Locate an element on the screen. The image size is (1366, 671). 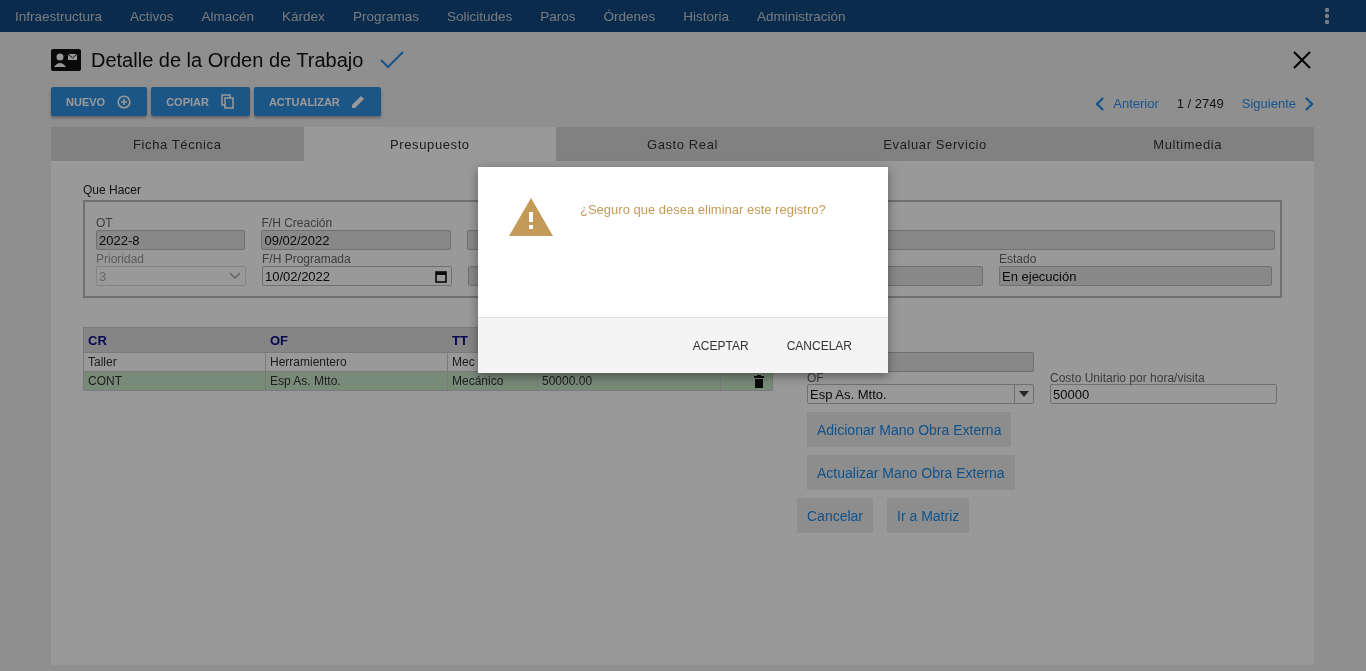
add-circle-icon is located at coordinates (124, 101).